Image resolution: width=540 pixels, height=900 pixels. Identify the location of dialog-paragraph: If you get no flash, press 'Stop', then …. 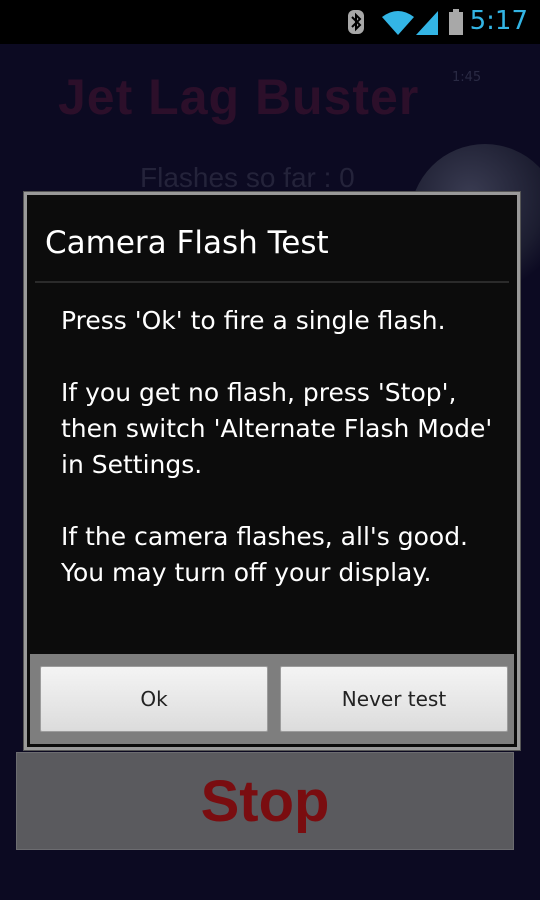
(277, 428).